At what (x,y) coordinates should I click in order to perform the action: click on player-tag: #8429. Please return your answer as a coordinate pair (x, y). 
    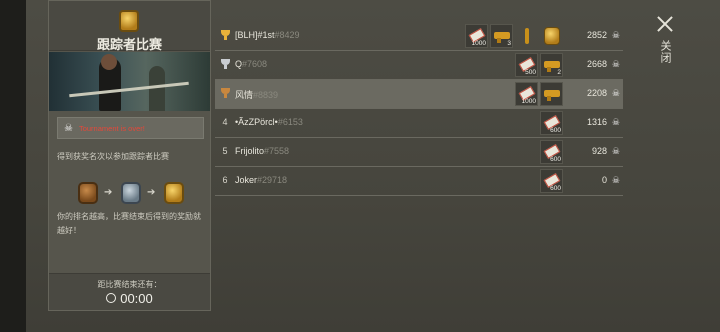
    Looking at the image, I should click on (287, 35).